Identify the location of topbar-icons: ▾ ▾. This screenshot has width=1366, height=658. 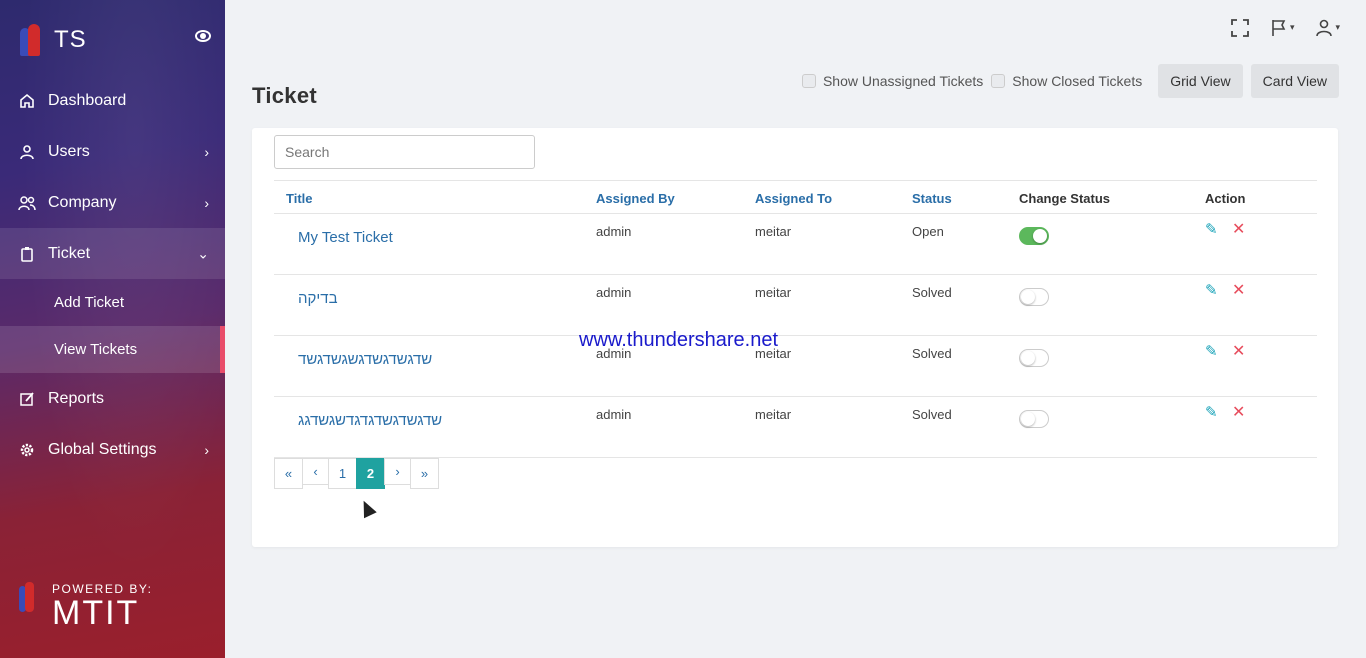
(1285, 28).